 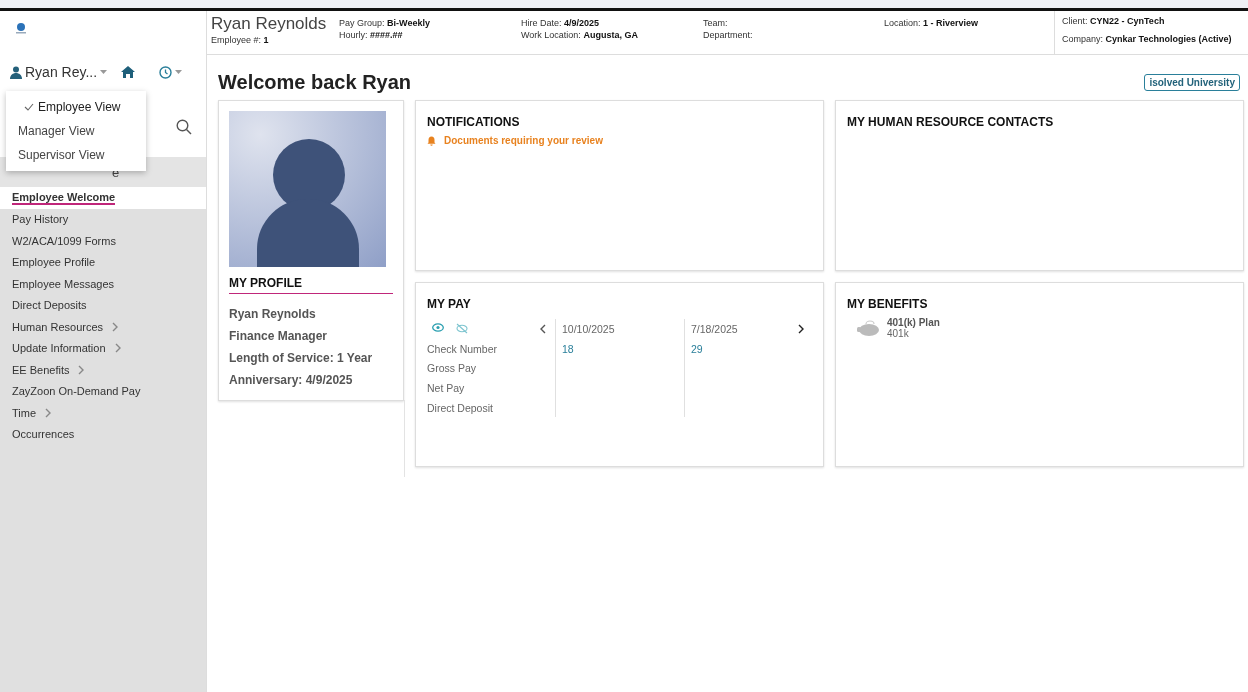 I want to click on sidebar-item: Human Resources, so click(x=103, y=327).